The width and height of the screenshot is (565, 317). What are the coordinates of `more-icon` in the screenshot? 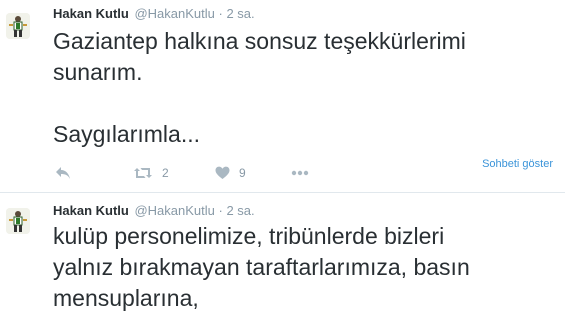 It's located at (300, 173).